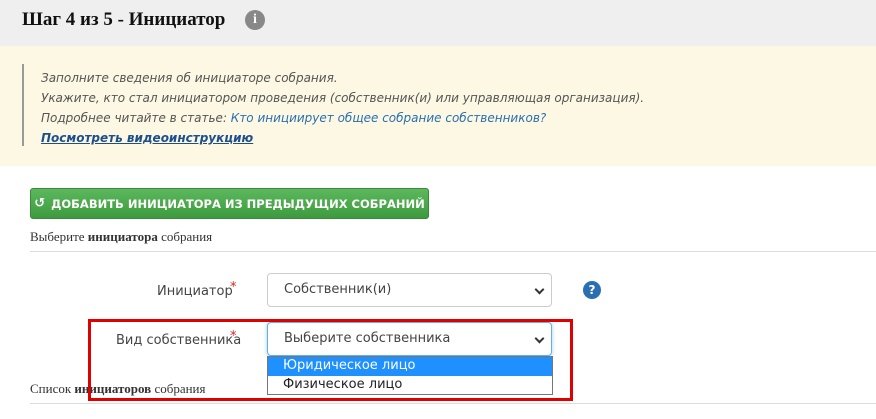  I want to click on initiators-list-label: Список инициаторов собрания, so click(118, 389).